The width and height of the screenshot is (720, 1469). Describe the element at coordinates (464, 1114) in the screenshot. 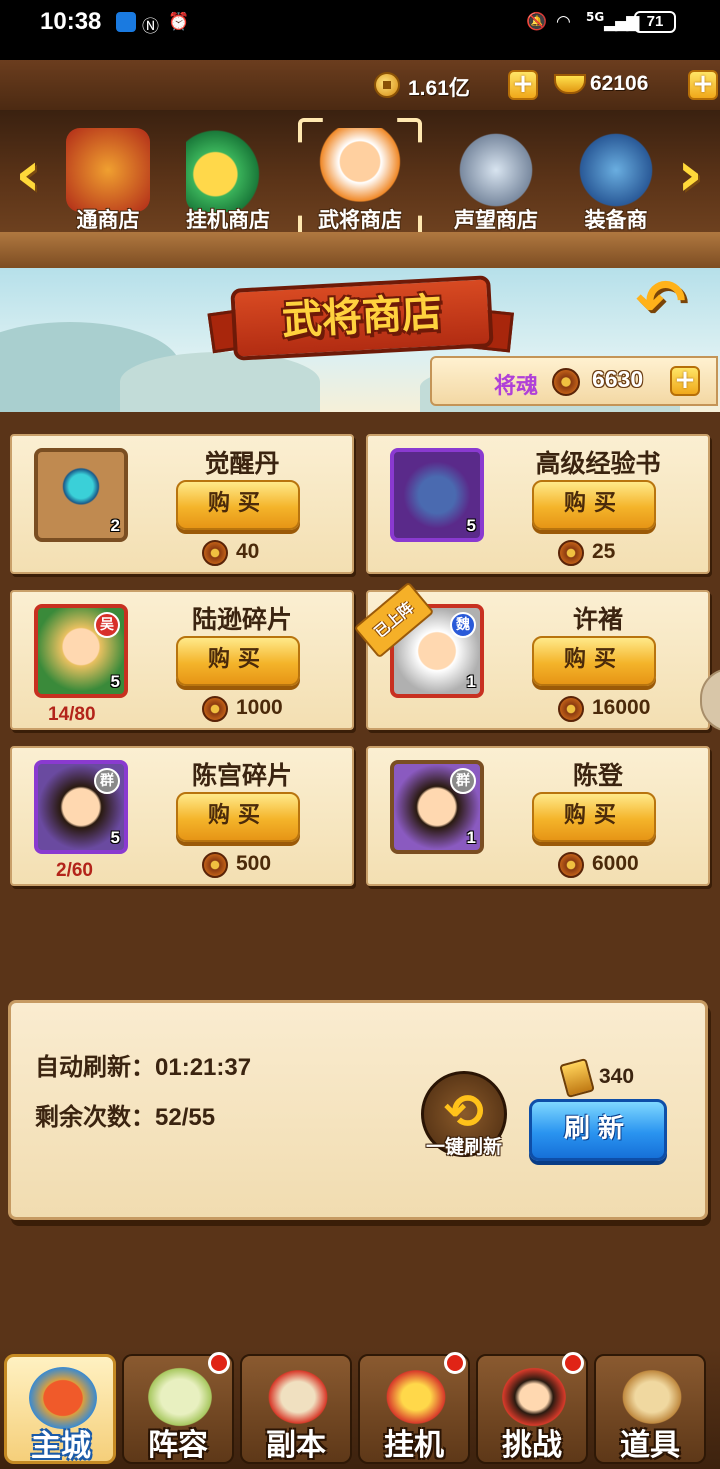

I see `one-key-refresh-button: ⟲ 一键刷新` at that location.